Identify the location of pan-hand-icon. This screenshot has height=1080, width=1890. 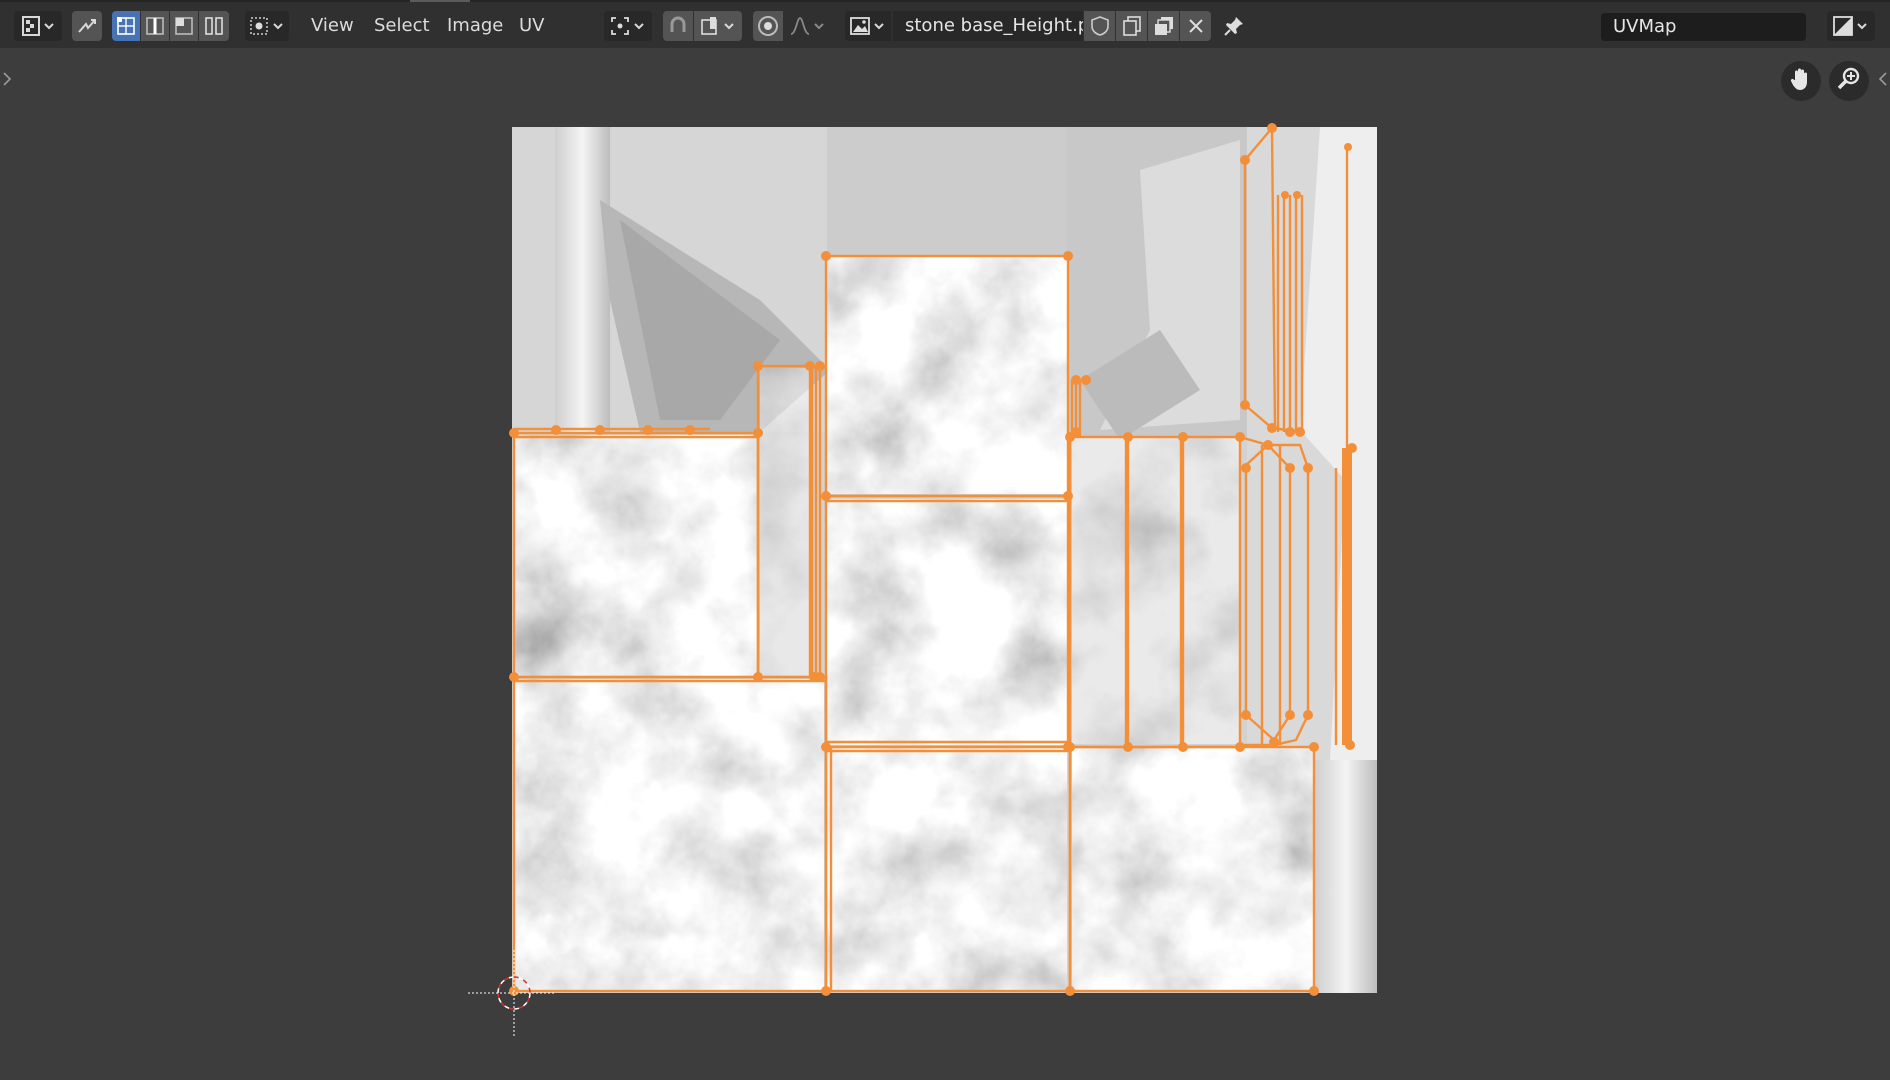
(1801, 81).